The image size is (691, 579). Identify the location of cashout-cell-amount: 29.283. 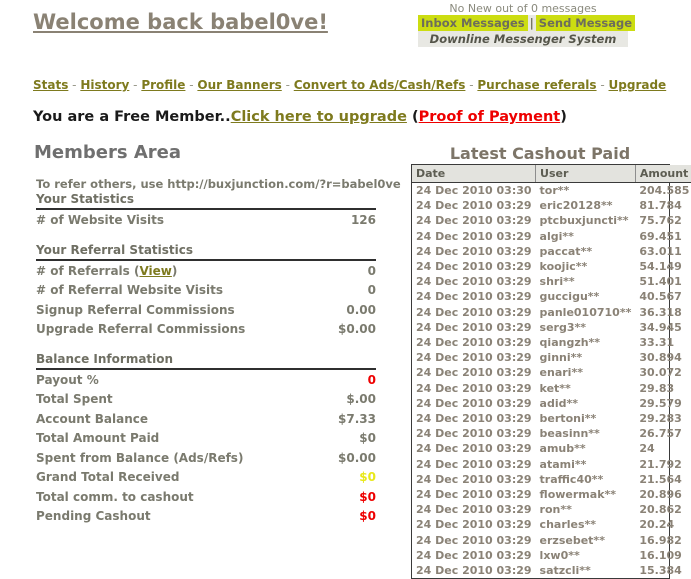
(660, 419).